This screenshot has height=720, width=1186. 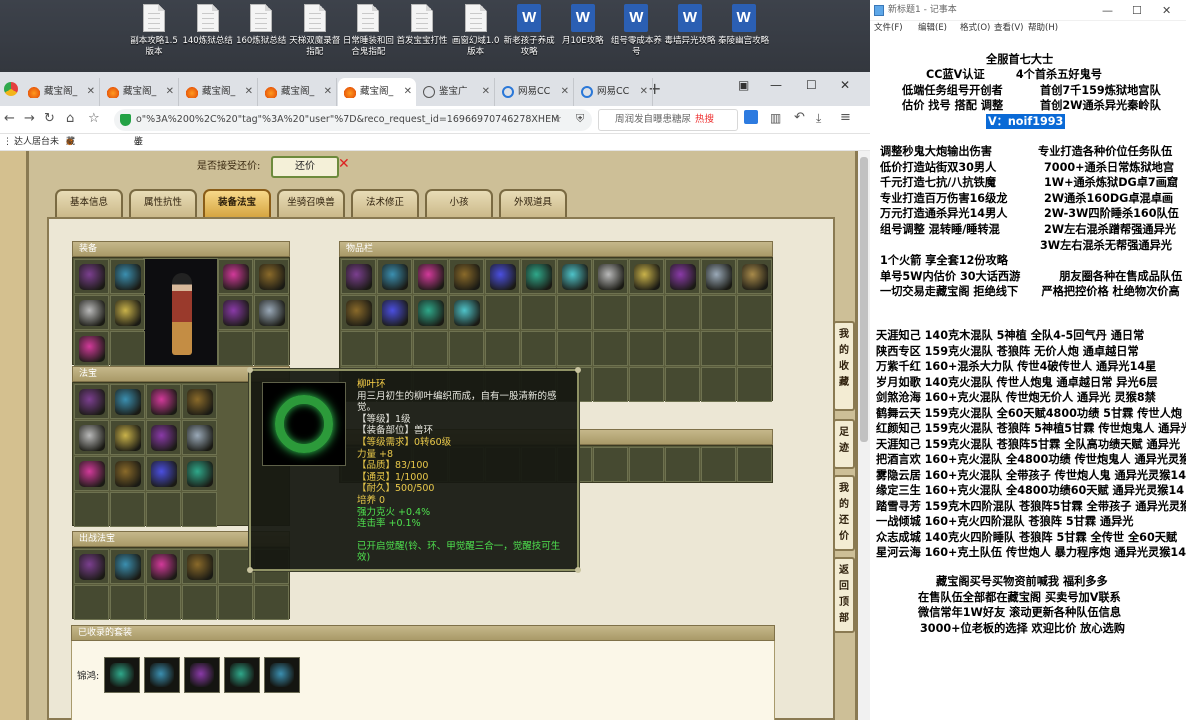 I want to click on game-tab-5: 小孩, so click(x=459, y=203).